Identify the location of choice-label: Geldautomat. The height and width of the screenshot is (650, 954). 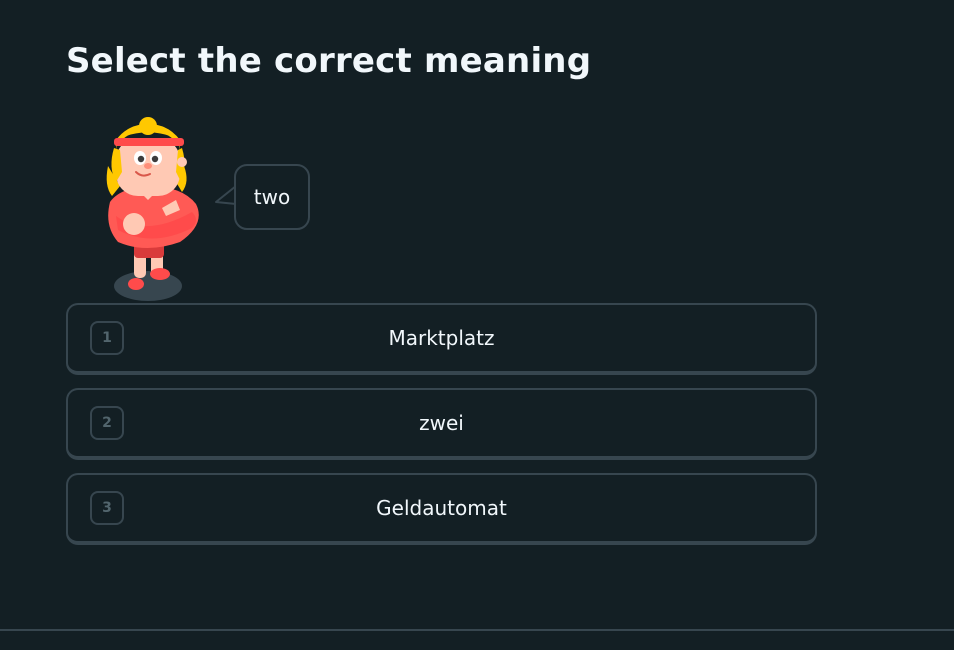
(441, 508).